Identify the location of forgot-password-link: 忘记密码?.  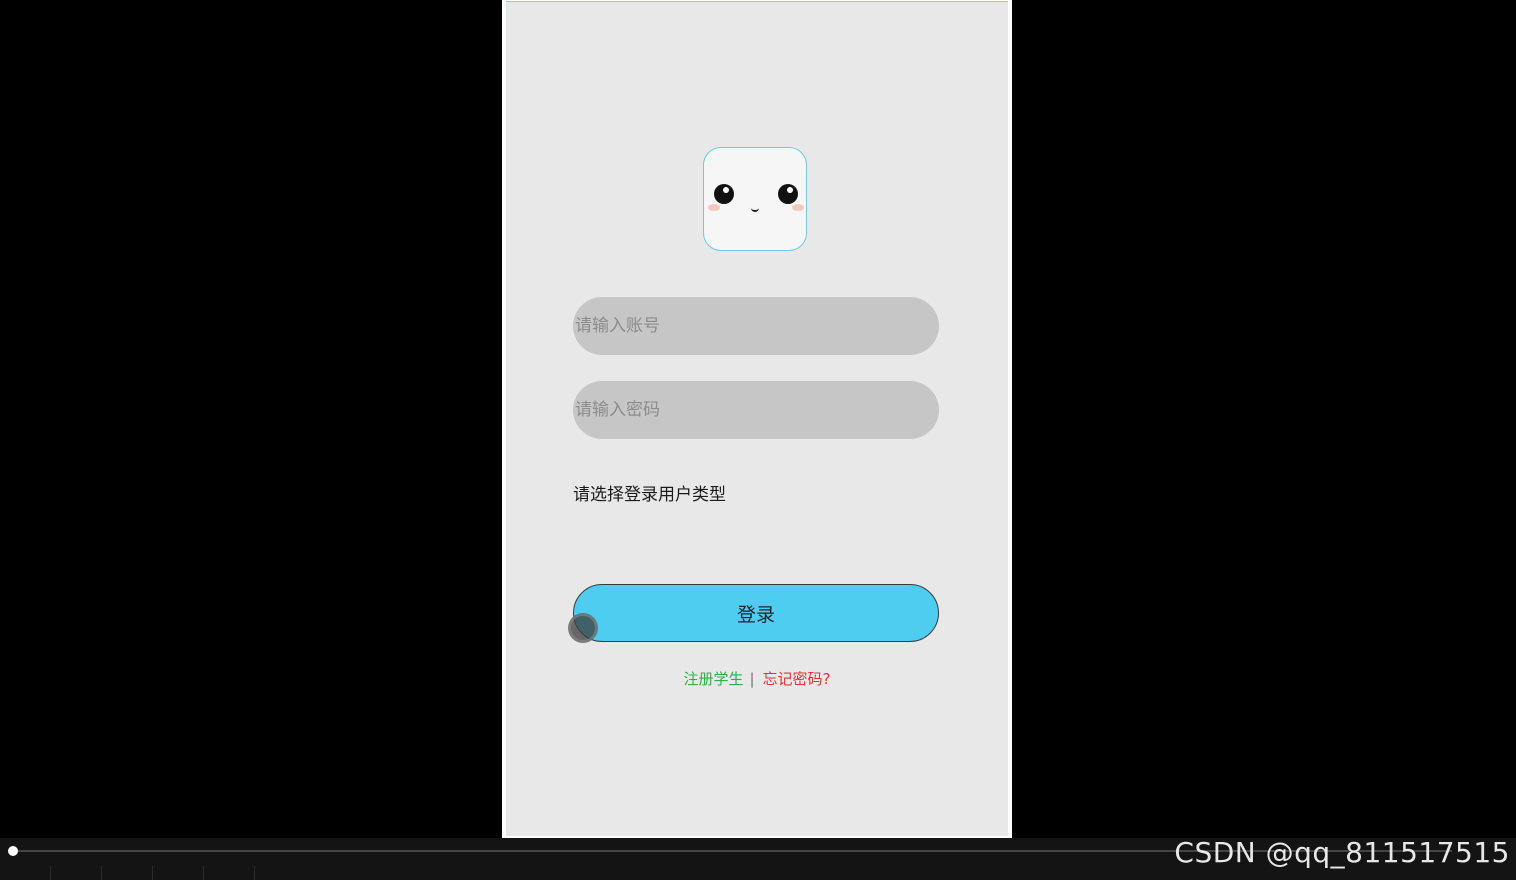
(797, 679).